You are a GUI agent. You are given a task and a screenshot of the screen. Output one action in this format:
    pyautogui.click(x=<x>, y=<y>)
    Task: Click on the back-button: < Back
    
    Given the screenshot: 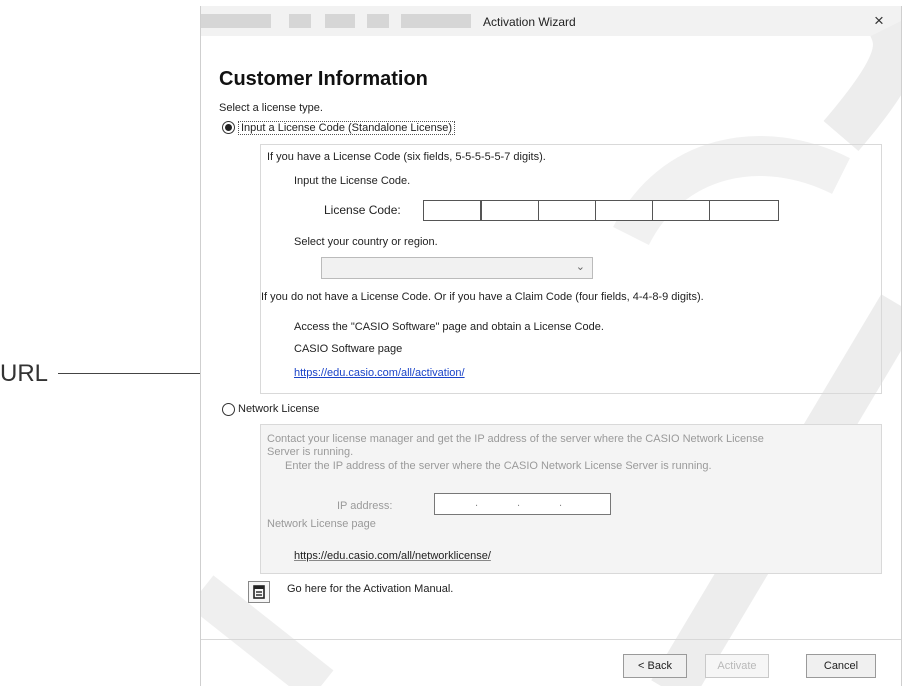 What is the action you would take?
    pyautogui.click(x=655, y=666)
    